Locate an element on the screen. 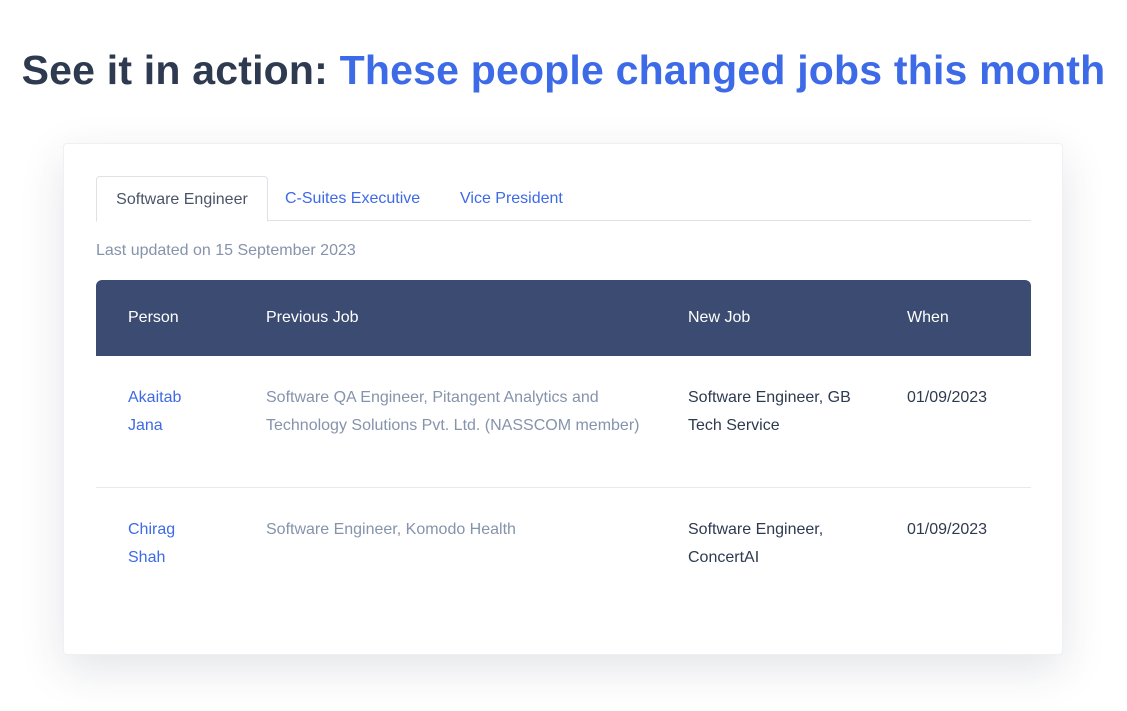 The width and height of the screenshot is (1127, 711). last-updated-text: Last updated on 15 September 2023 is located at coordinates (226, 250).